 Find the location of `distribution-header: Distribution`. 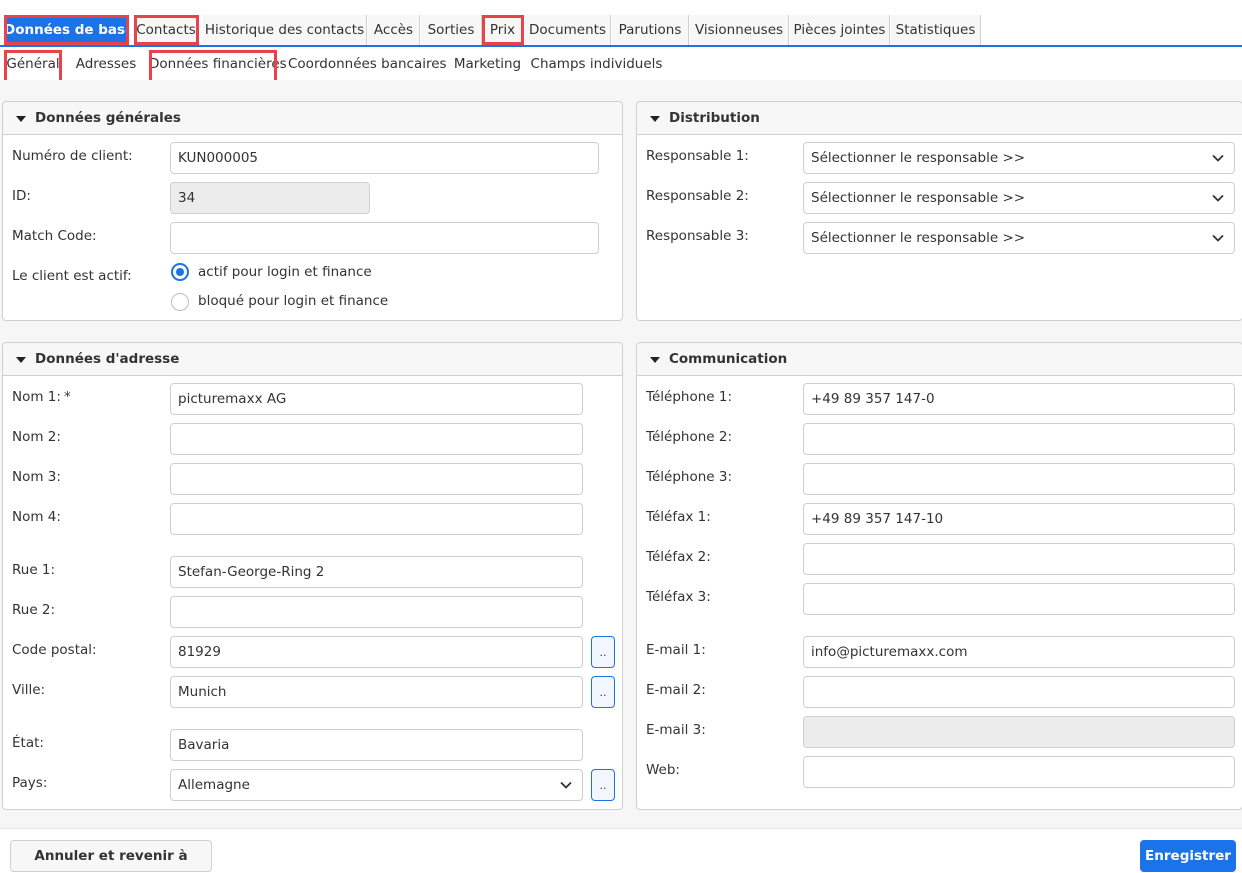

distribution-header: Distribution is located at coordinates (939, 118).